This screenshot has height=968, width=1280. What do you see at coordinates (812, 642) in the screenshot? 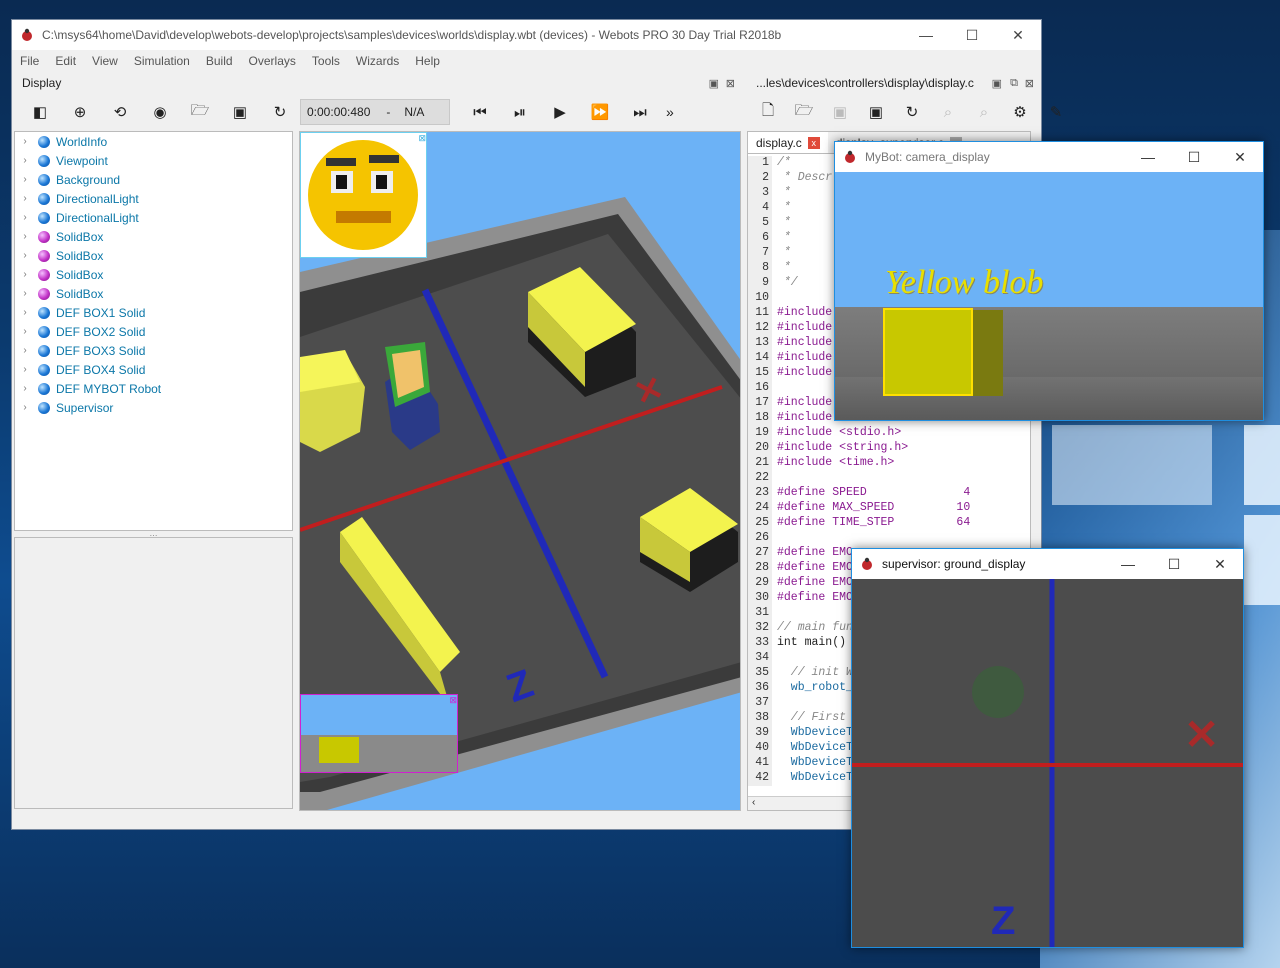
I see `code-text: int main()` at bounding box center [812, 642].